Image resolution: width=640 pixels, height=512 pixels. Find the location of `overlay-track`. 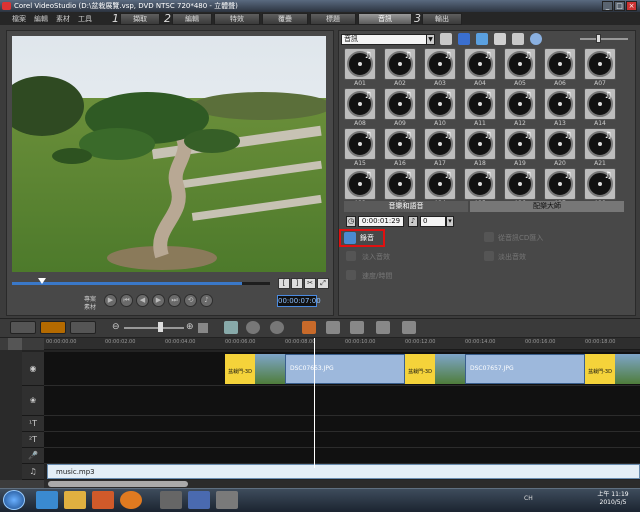

overlay-track is located at coordinates (342, 401).